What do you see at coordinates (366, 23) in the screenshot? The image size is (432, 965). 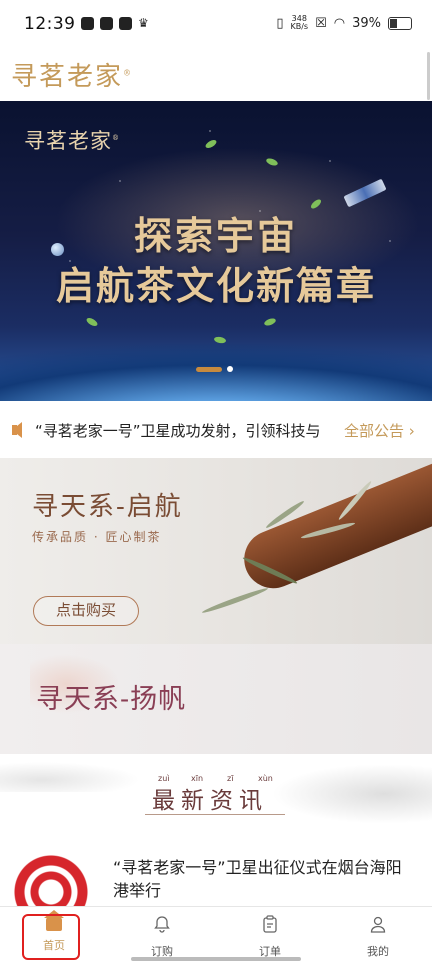 I see `battery-percent: 39%` at bounding box center [366, 23].